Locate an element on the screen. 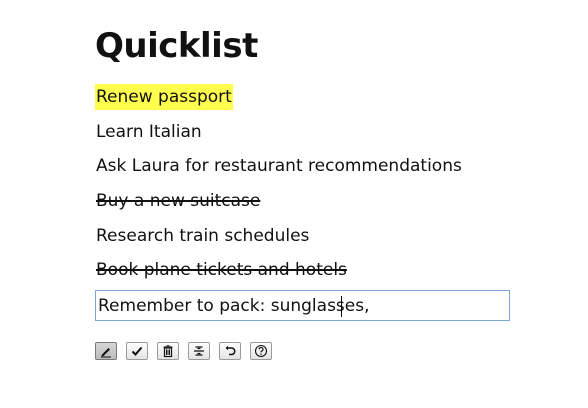 The width and height of the screenshot is (588, 408). list-item-text: Ask Laura for restaurant recommendations is located at coordinates (279, 166).